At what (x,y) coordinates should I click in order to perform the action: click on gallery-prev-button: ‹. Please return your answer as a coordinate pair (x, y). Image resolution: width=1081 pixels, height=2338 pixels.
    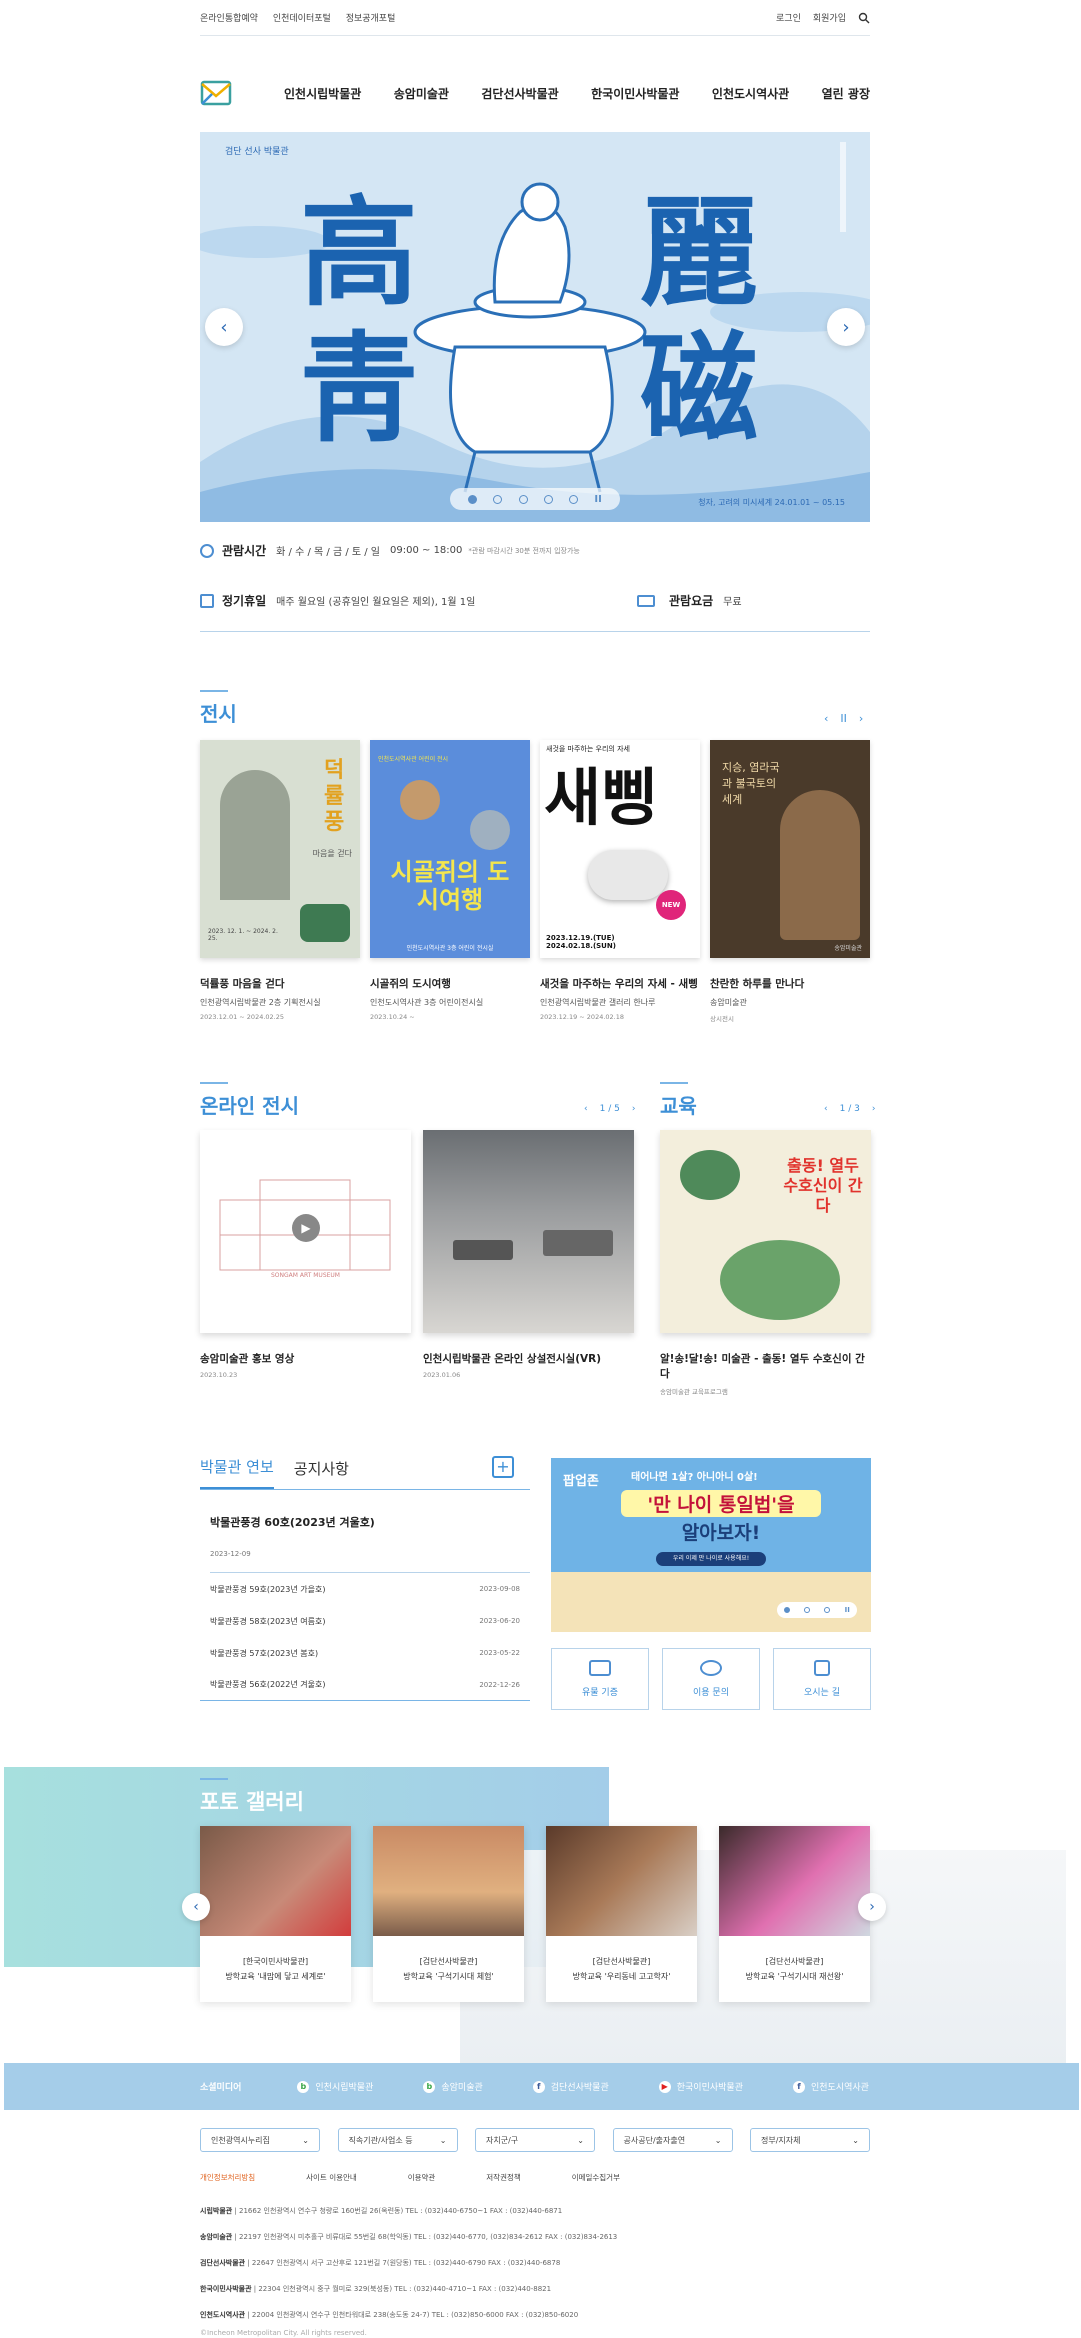
    Looking at the image, I should click on (196, 1907).